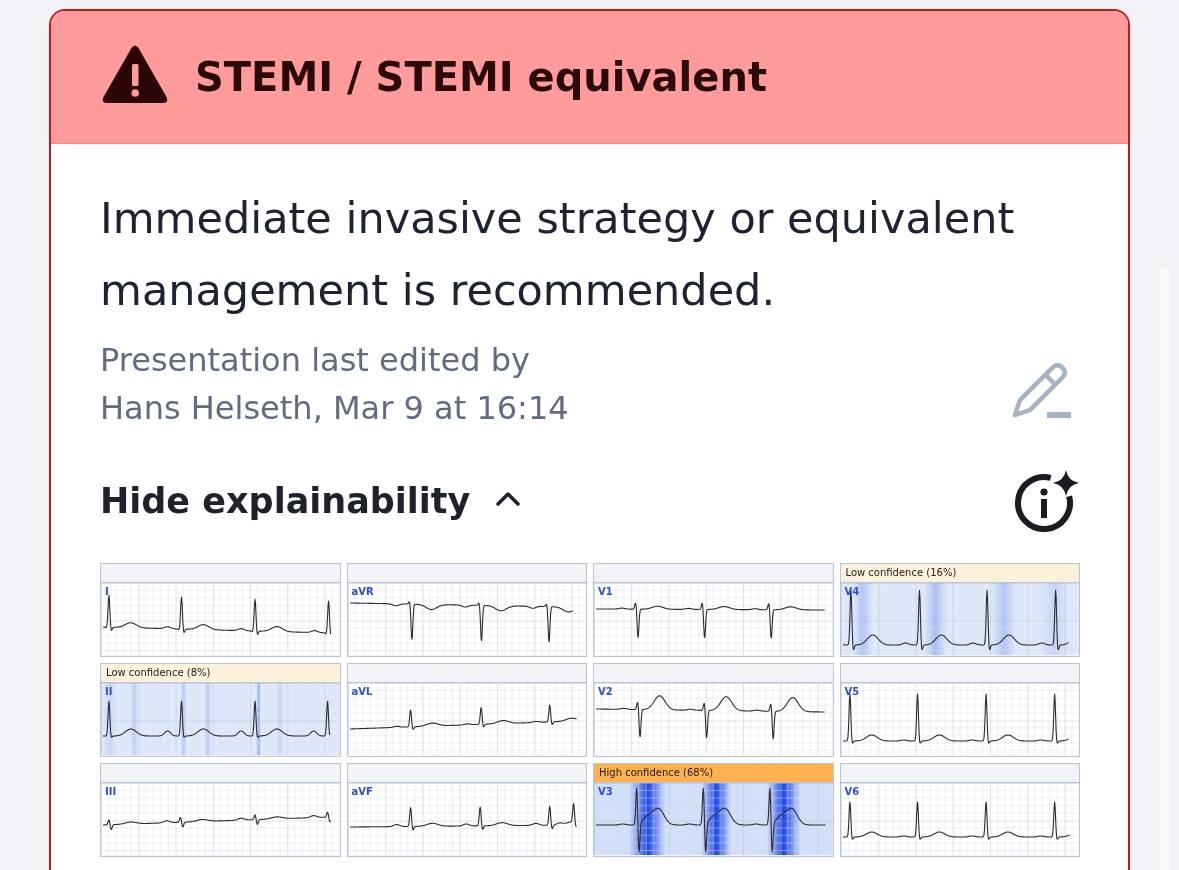  What do you see at coordinates (558, 254) in the screenshot?
I see `recommendation-text: Immediate invasive strategy or equivalent management is recommended.` at bounding box center [558, 254].